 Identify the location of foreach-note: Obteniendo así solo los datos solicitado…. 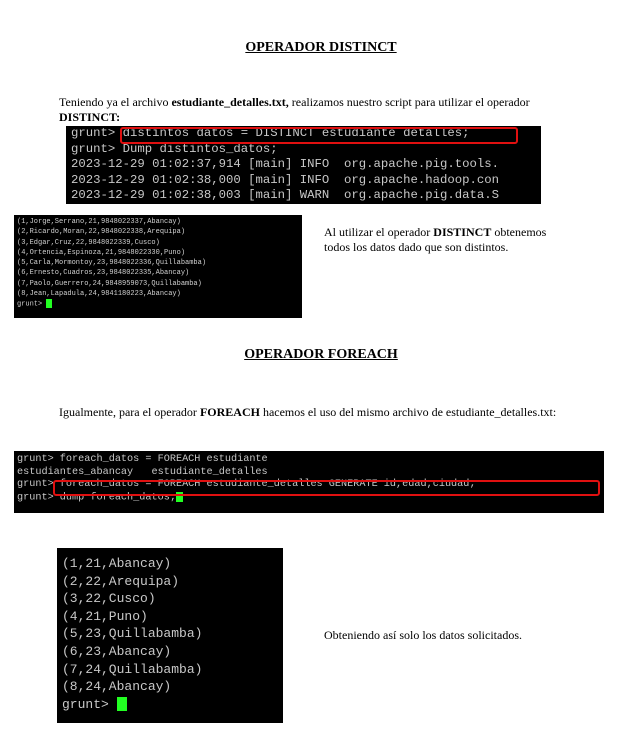
(423, 635).